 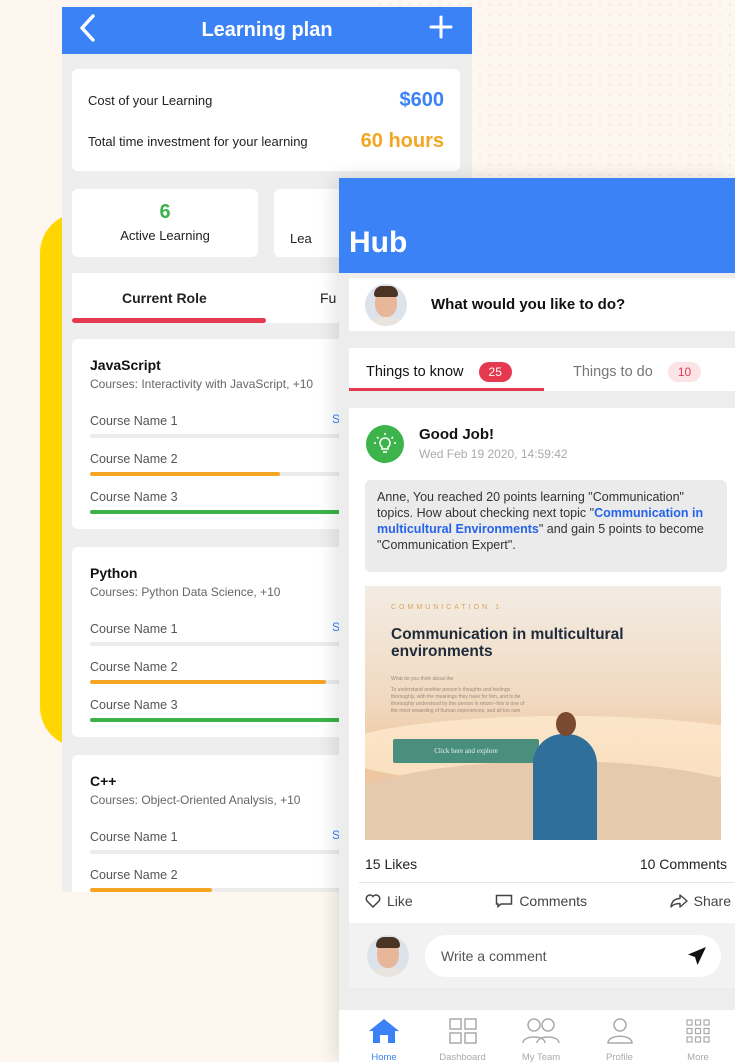 I want to click on dashboard-icon, so click(x=462, y=1031).